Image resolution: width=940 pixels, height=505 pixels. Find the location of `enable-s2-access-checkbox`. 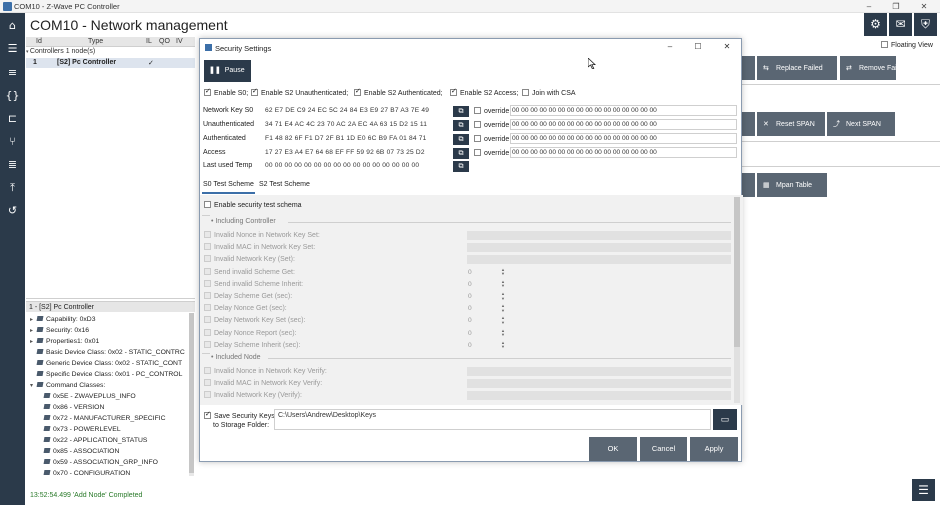

enable-s2-access-checkbox is located at coordinates (453, 91).